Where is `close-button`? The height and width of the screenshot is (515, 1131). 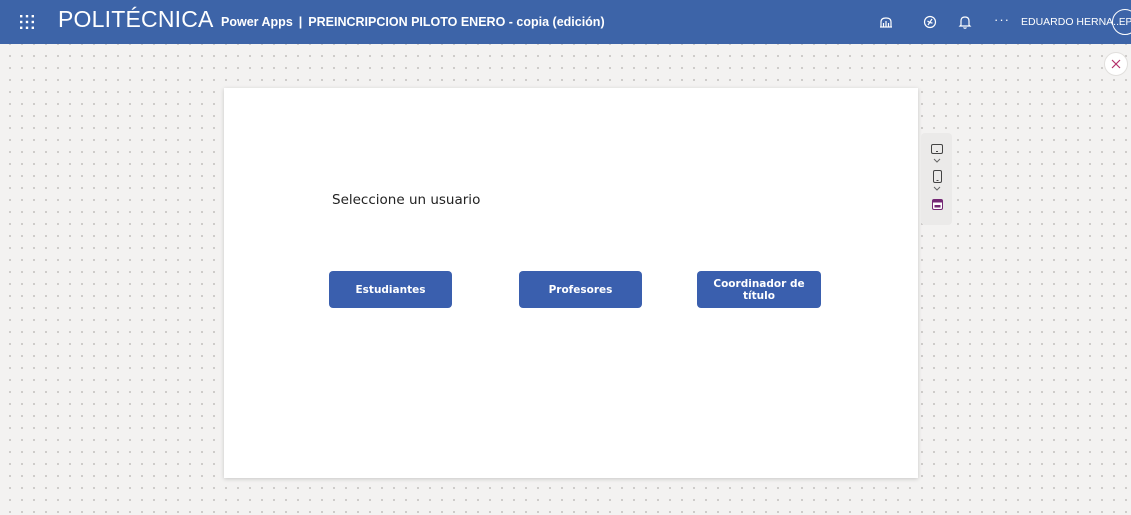 close-button is located at coordinates (1116, 64).